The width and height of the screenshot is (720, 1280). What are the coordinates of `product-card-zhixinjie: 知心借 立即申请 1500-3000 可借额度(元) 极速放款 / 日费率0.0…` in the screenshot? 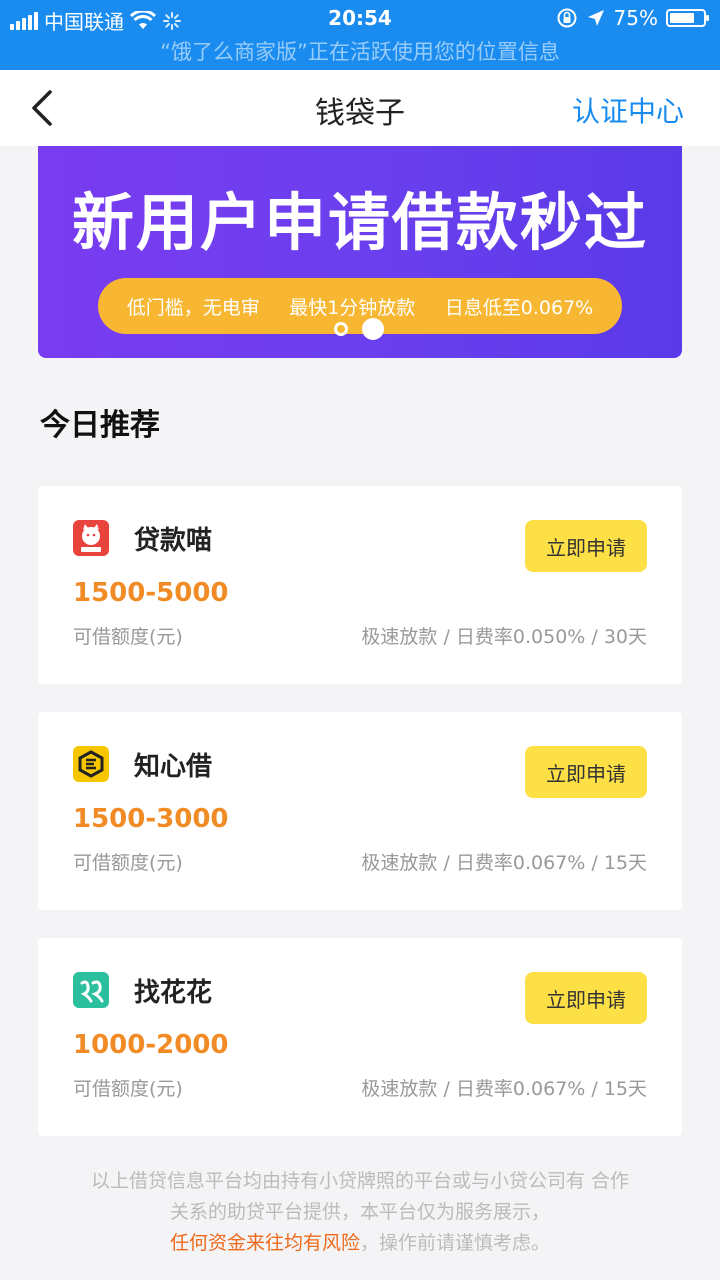 It's located at (360, 811).